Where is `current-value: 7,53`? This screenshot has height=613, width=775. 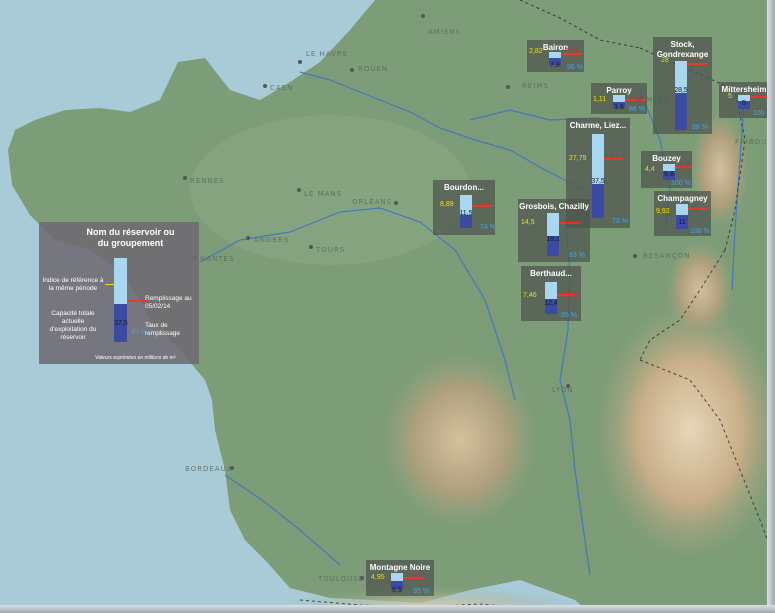
current-value: 7,53 is located at coordinates (572, 51).